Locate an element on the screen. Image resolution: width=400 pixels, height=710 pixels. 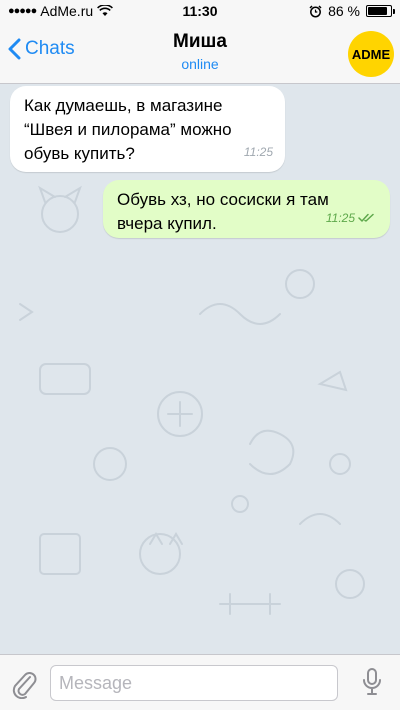
battery-level is located at coordinates (377, 11).